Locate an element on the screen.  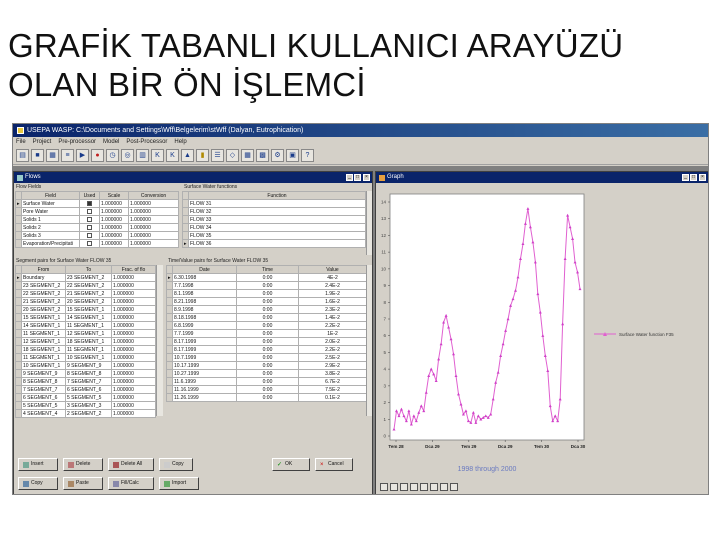
table-row: 4 SEGMENT_4 2 SEGMENT_2 1.000000 is located at coordinates (85, 413).